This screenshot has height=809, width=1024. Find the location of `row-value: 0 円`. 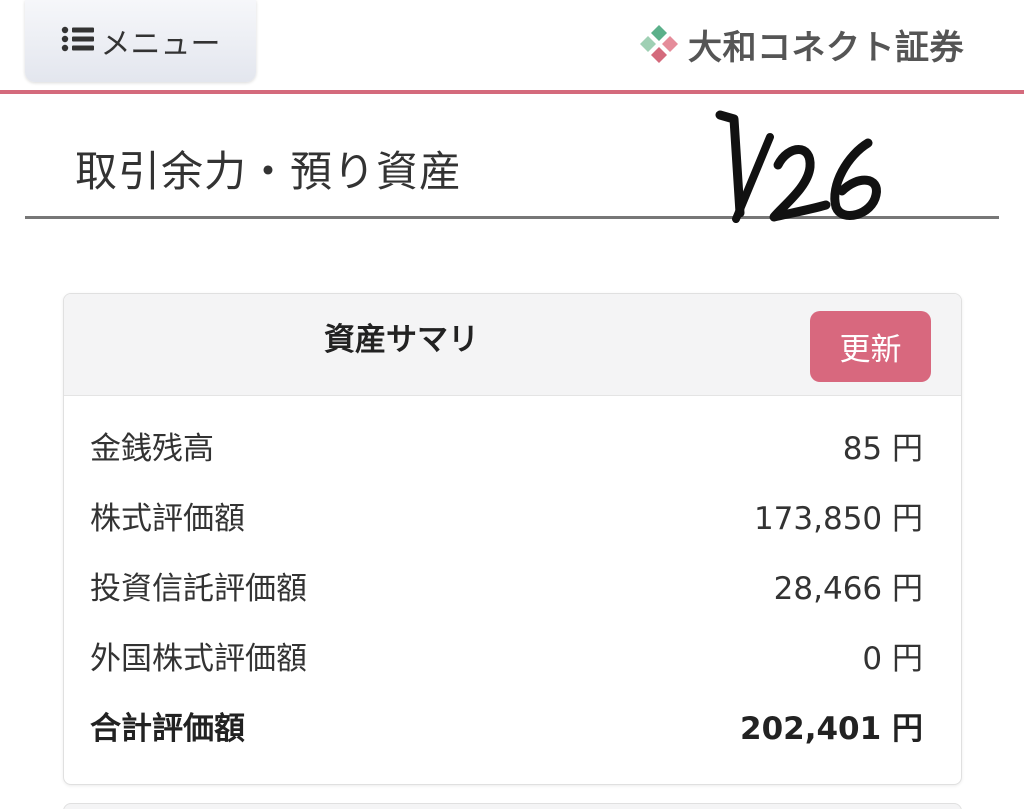

row-value: 0 円 is located at coordinates (892, 658).